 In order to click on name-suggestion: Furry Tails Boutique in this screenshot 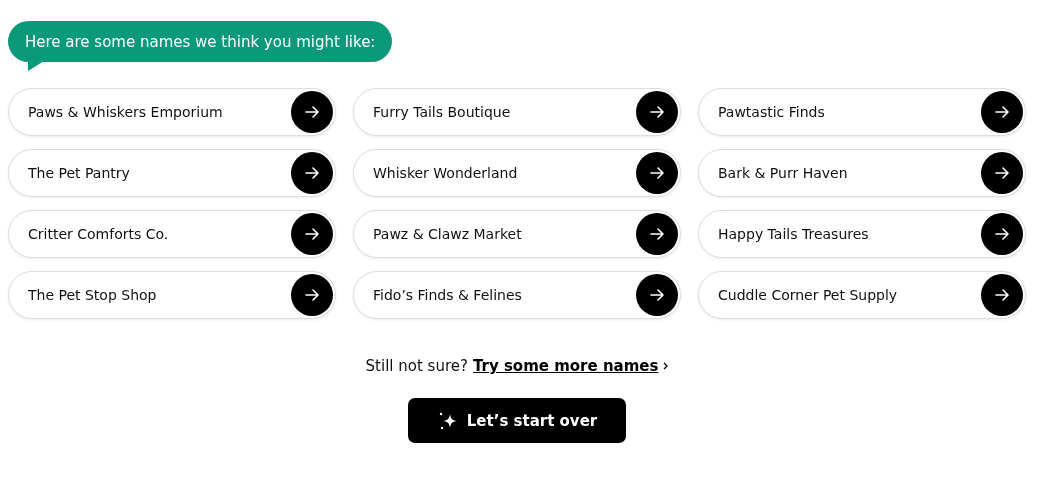, I will do `click(517, 112)`.